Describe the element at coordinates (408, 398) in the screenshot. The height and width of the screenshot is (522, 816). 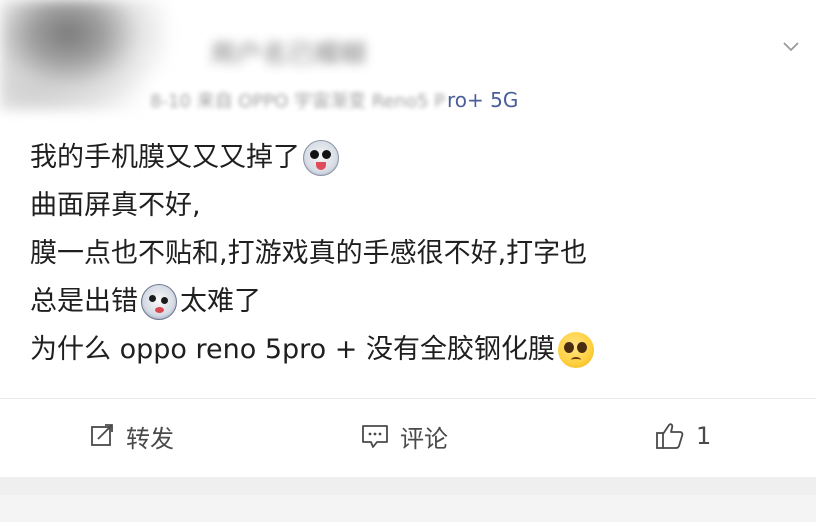
I see `divider` at that location.